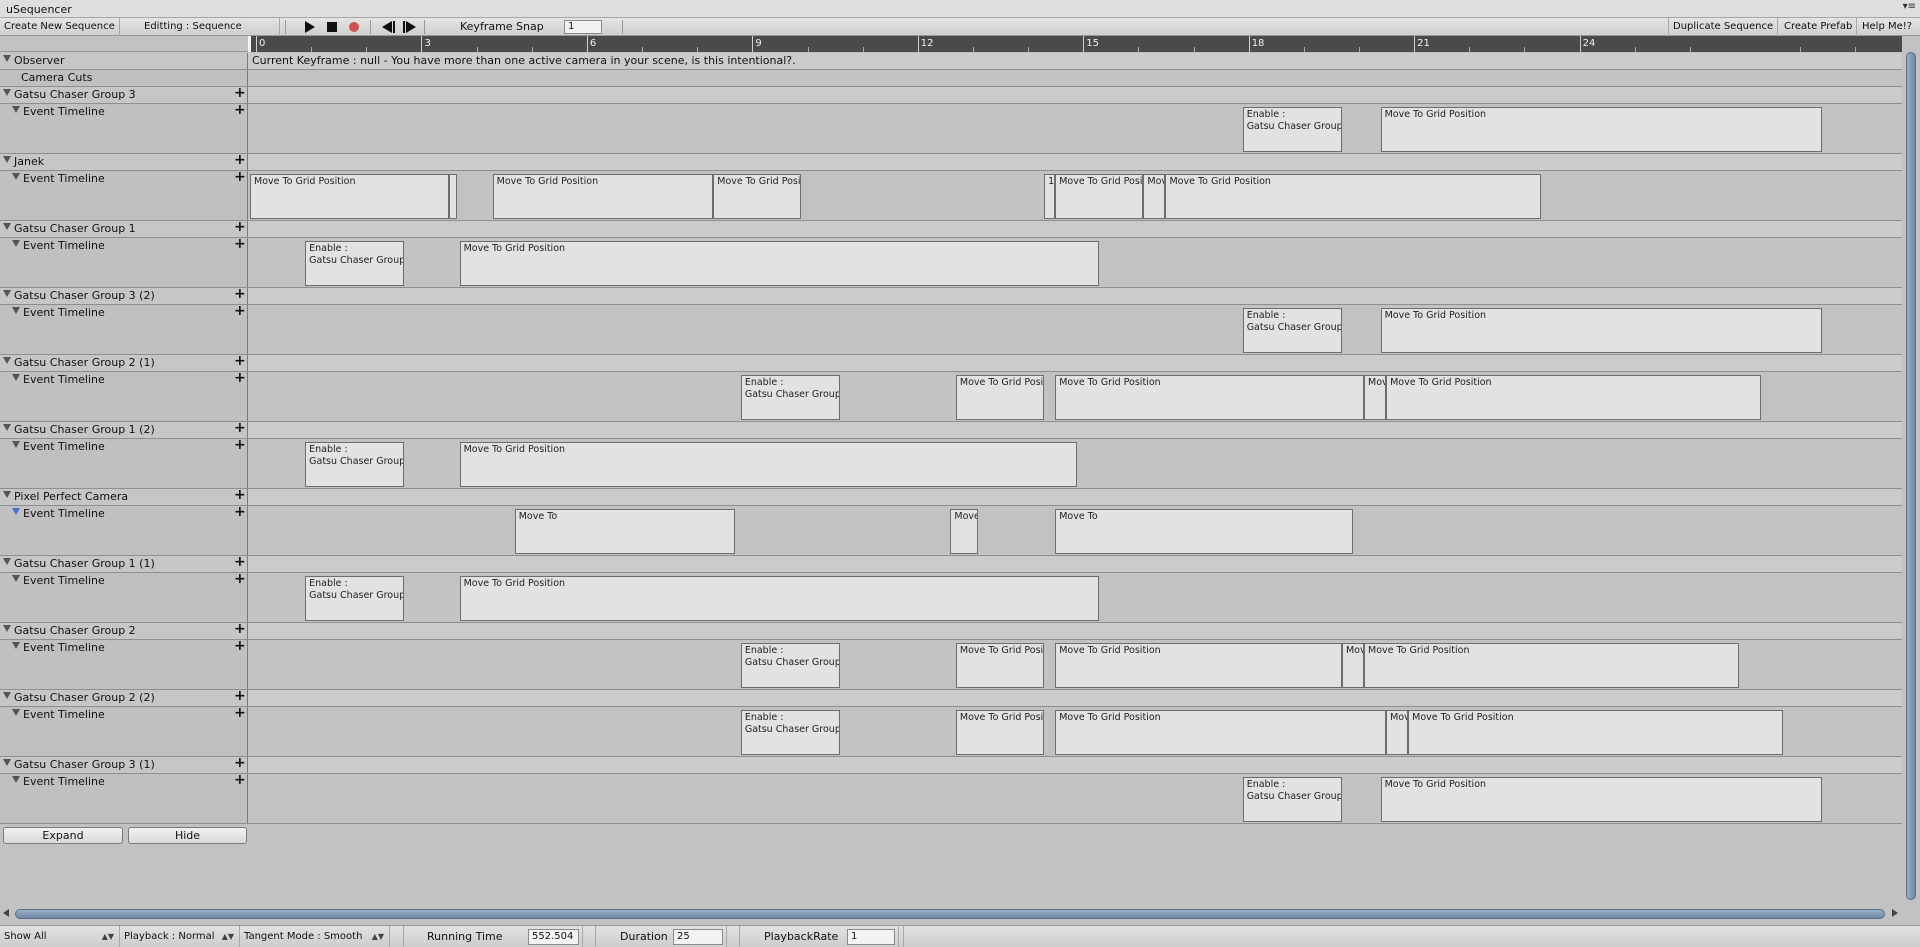  I want to click on playback-rate-field: 1, so click(871, 937).